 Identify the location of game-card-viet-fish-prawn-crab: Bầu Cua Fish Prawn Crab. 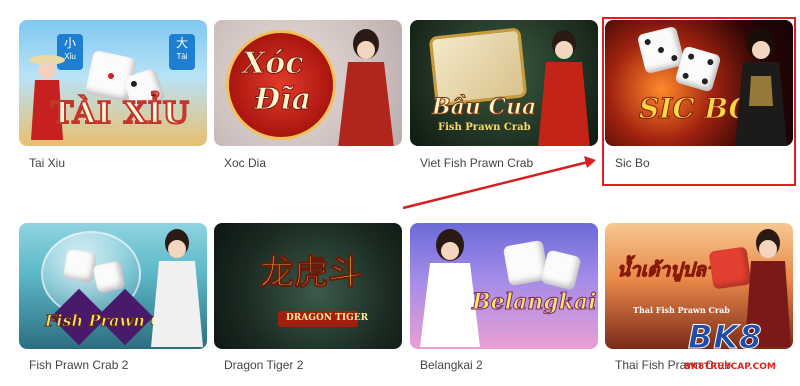
(504, 83).